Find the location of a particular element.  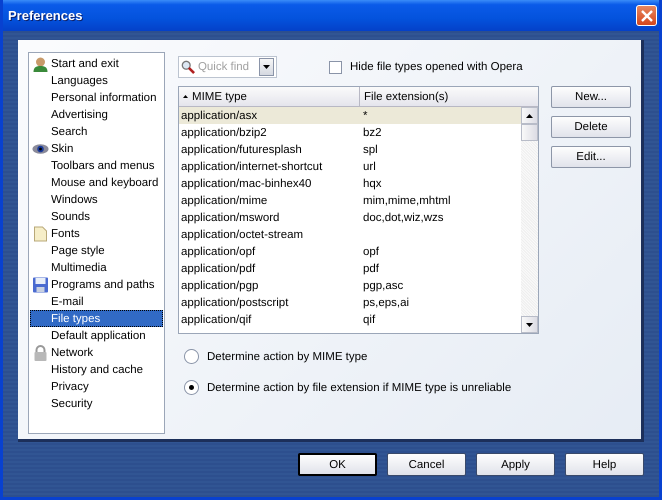

dialog-button: OK is located at coordinates (337, 464).